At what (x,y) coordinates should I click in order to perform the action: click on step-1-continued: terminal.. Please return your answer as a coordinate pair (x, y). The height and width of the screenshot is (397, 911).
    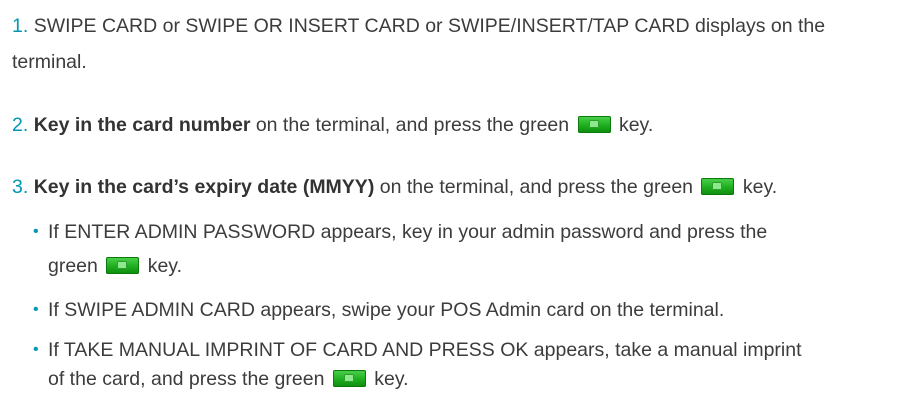
    Looking at the image, I should click on (457, 62).